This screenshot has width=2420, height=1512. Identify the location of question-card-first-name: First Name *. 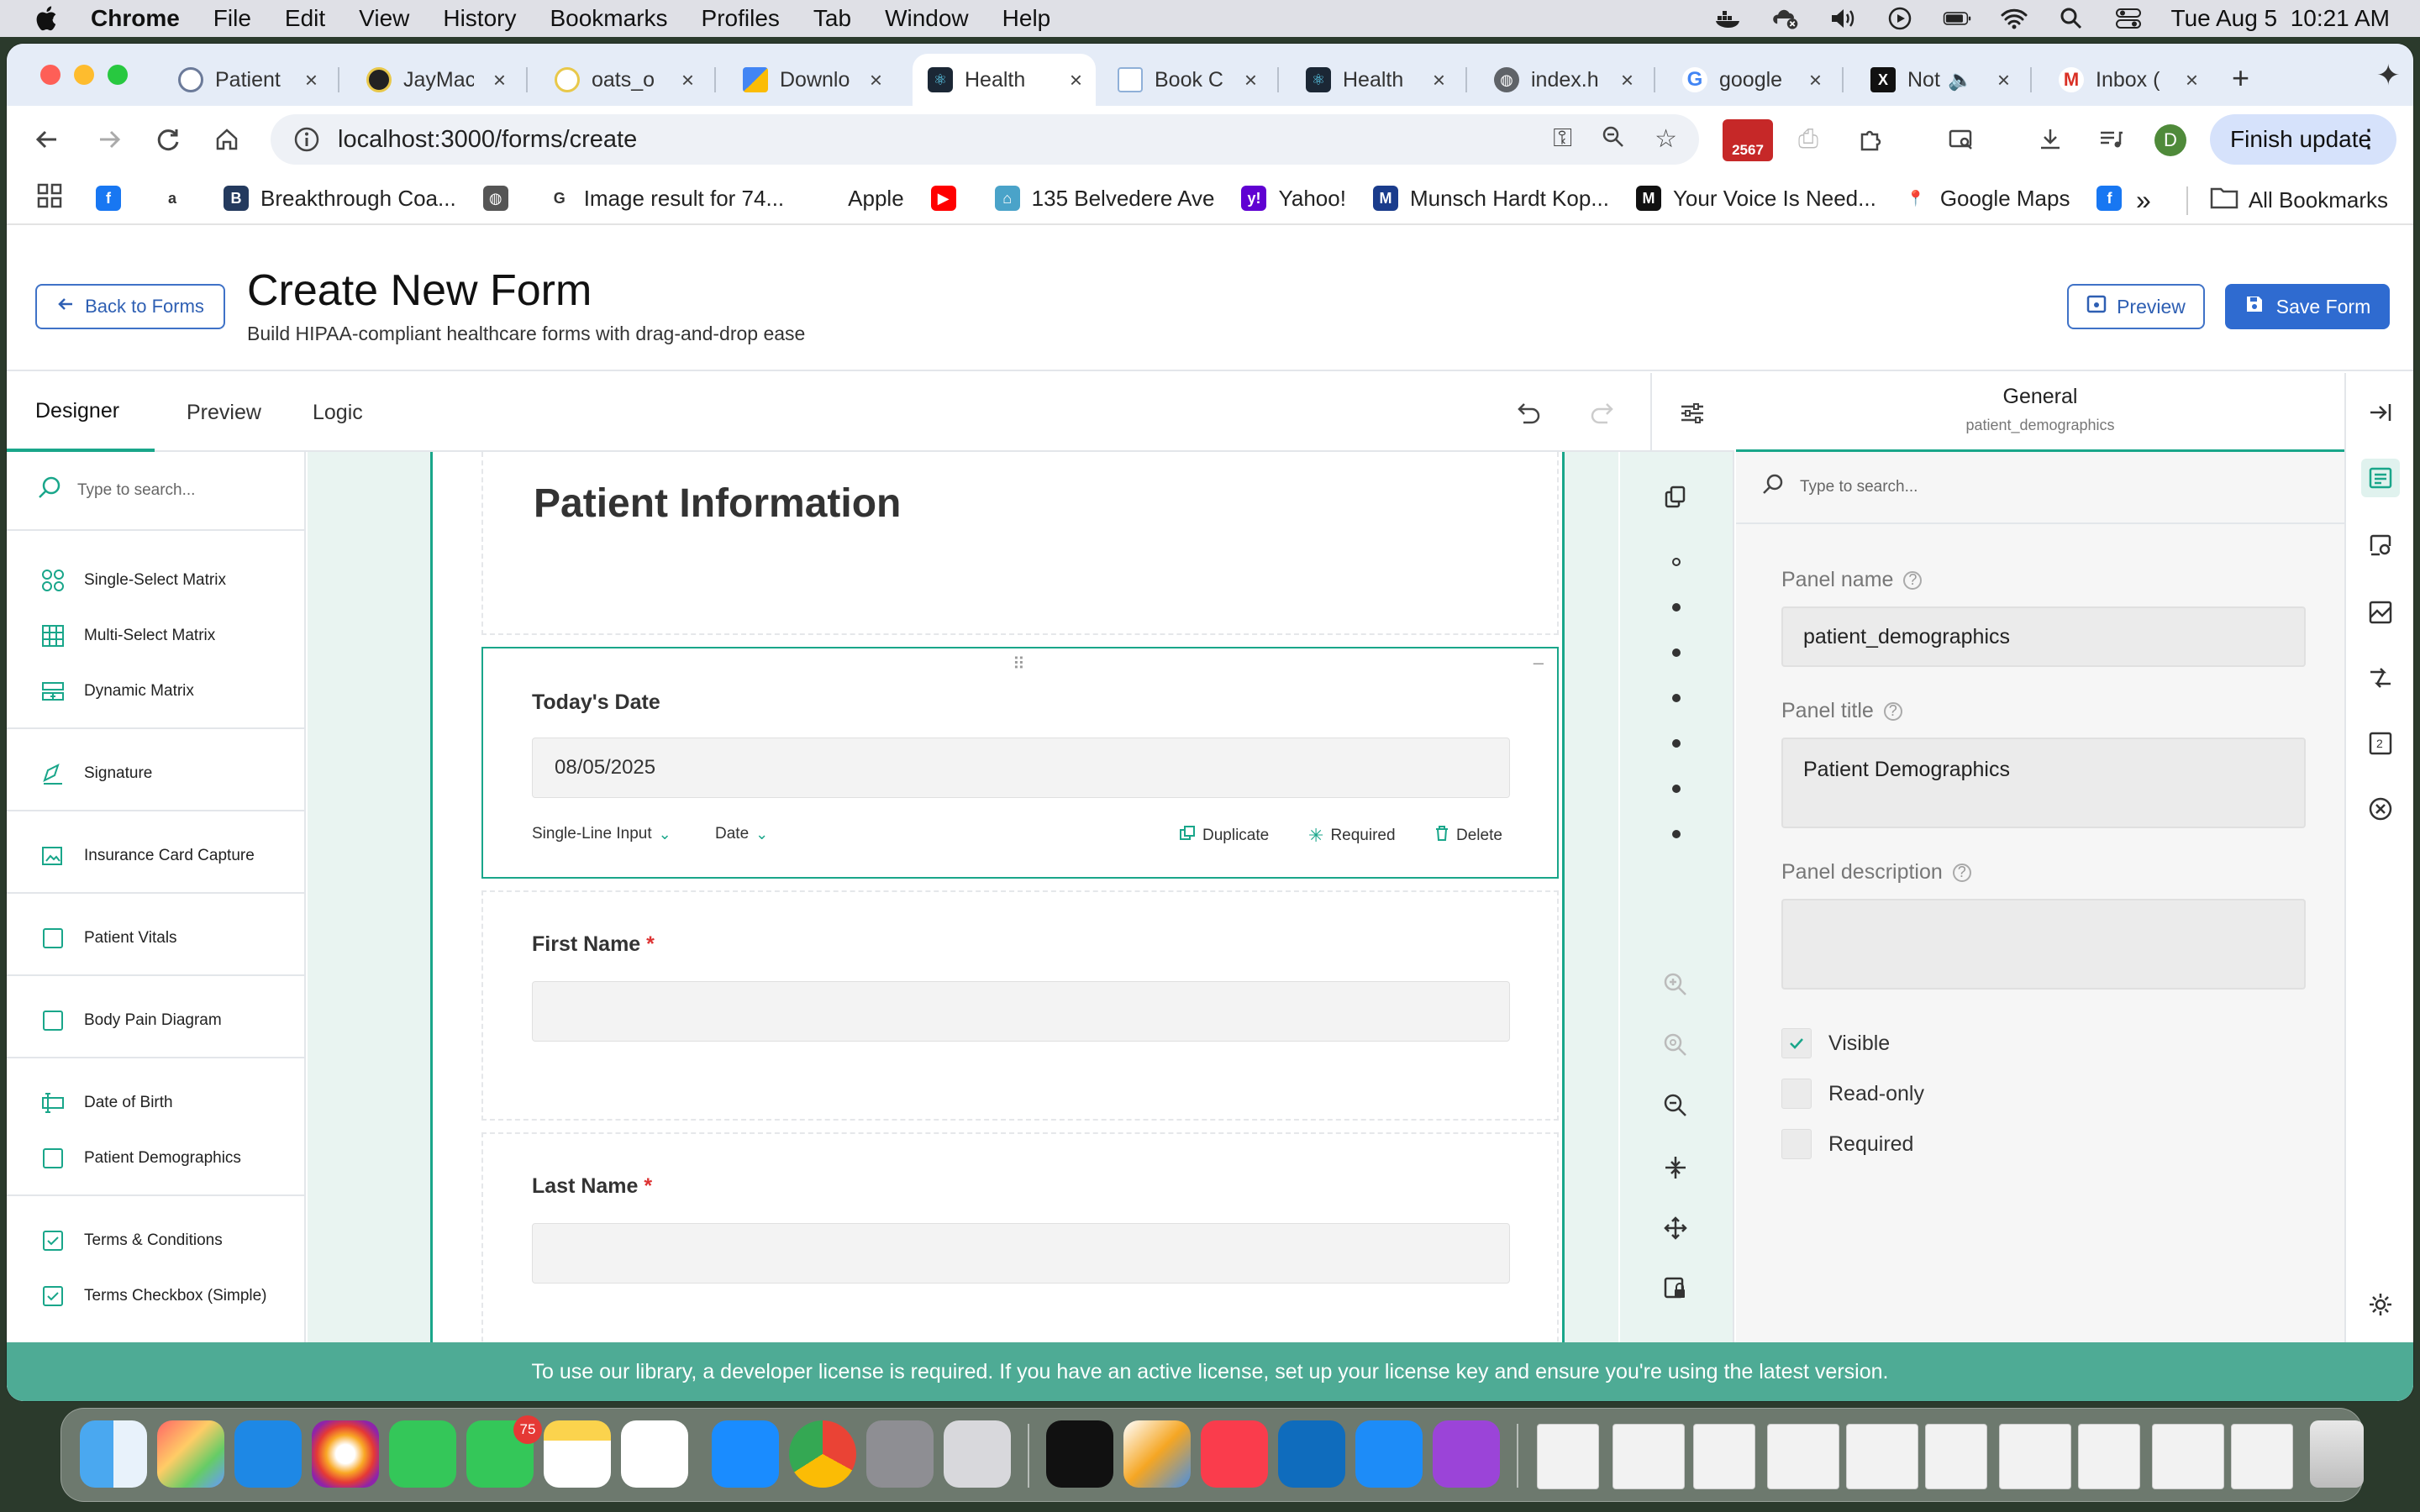
(1020, 1005).